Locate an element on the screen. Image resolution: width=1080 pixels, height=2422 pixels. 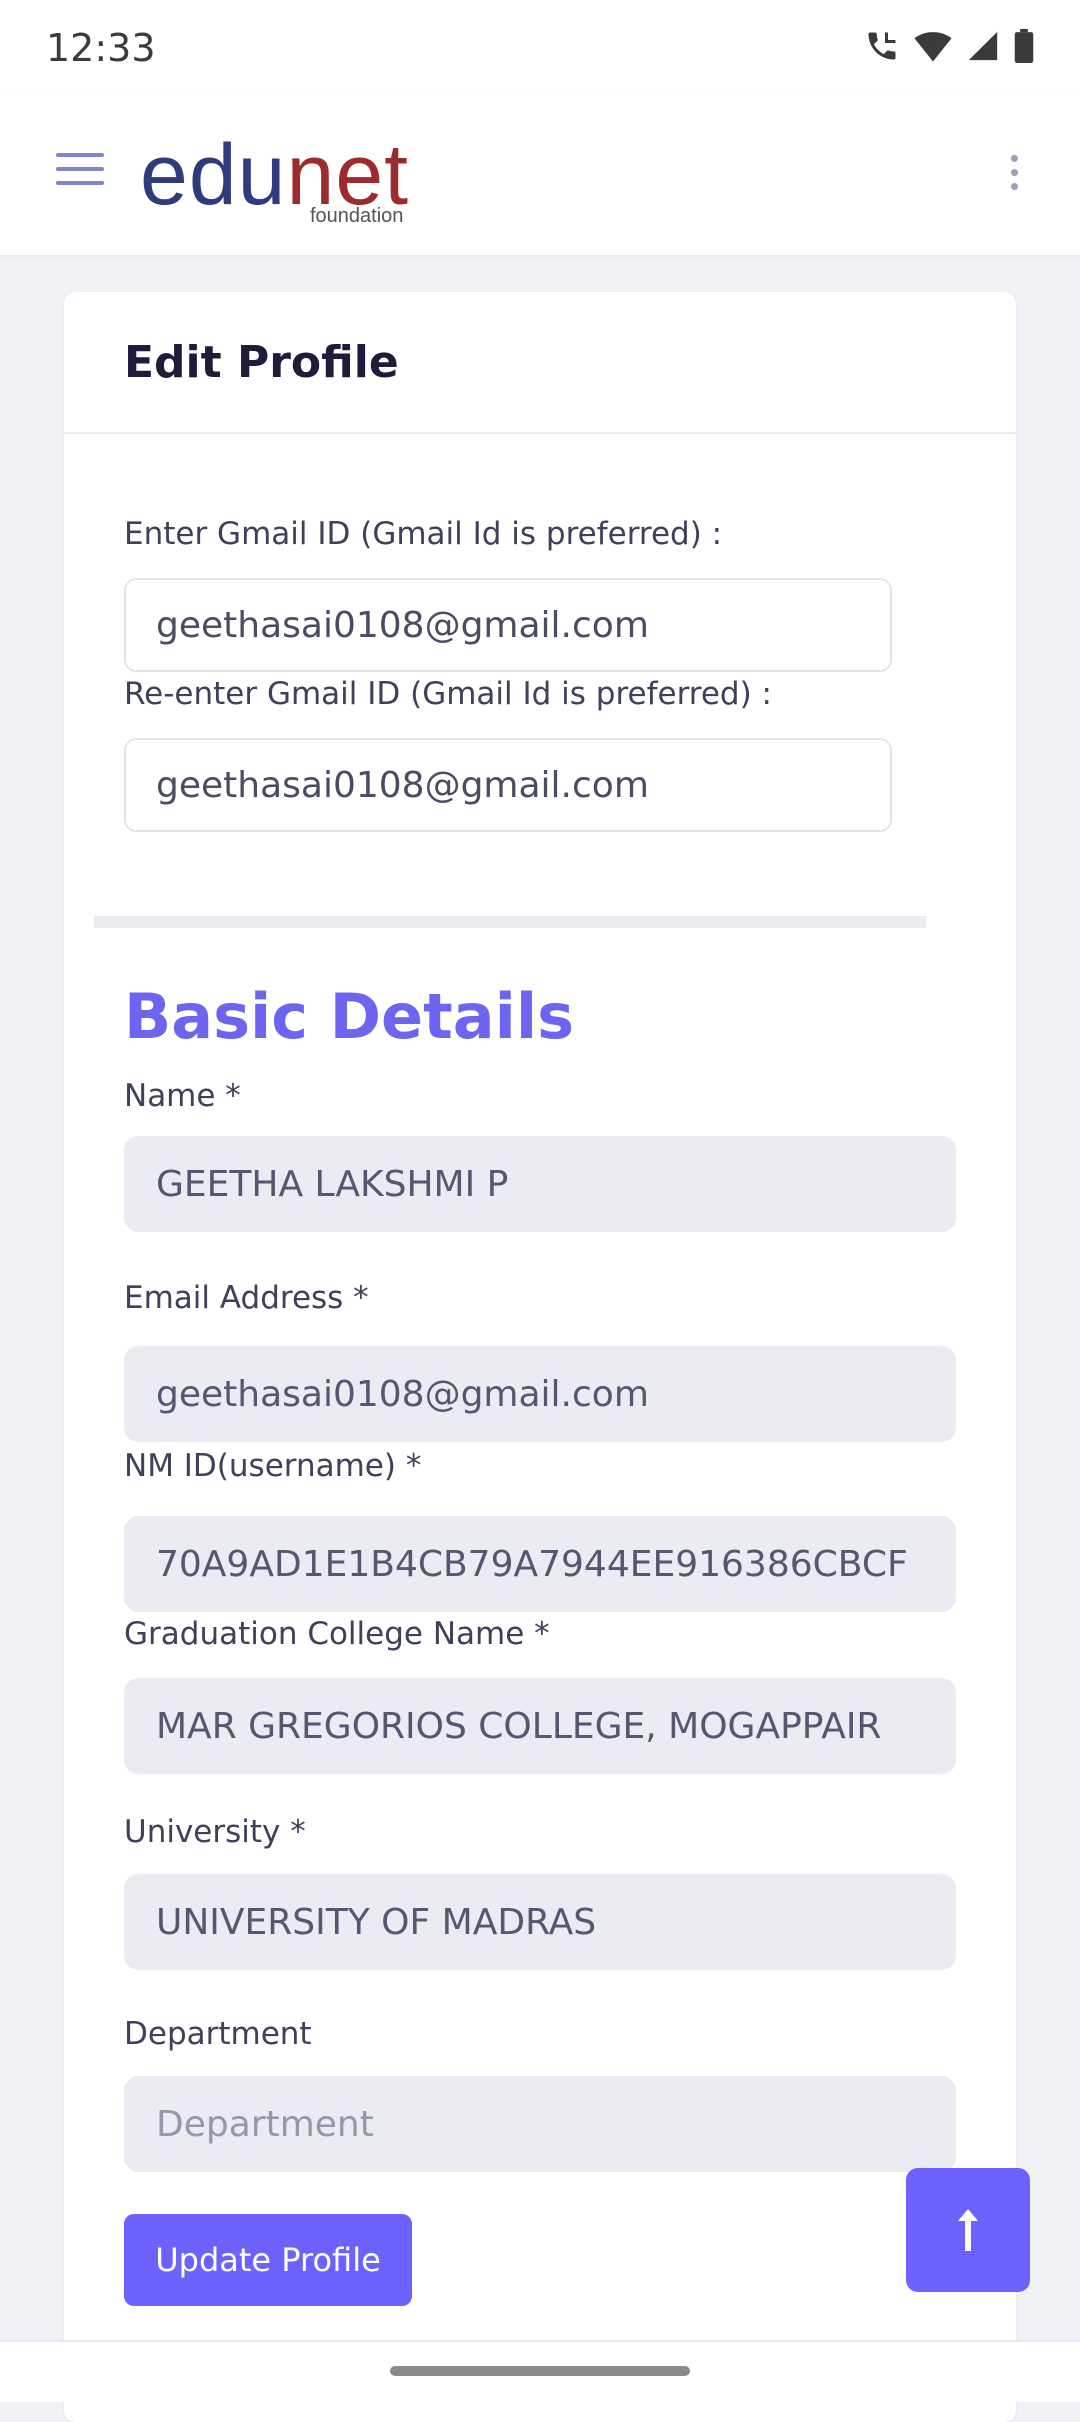
kebab-icon is located at coordinates (1014, 175).